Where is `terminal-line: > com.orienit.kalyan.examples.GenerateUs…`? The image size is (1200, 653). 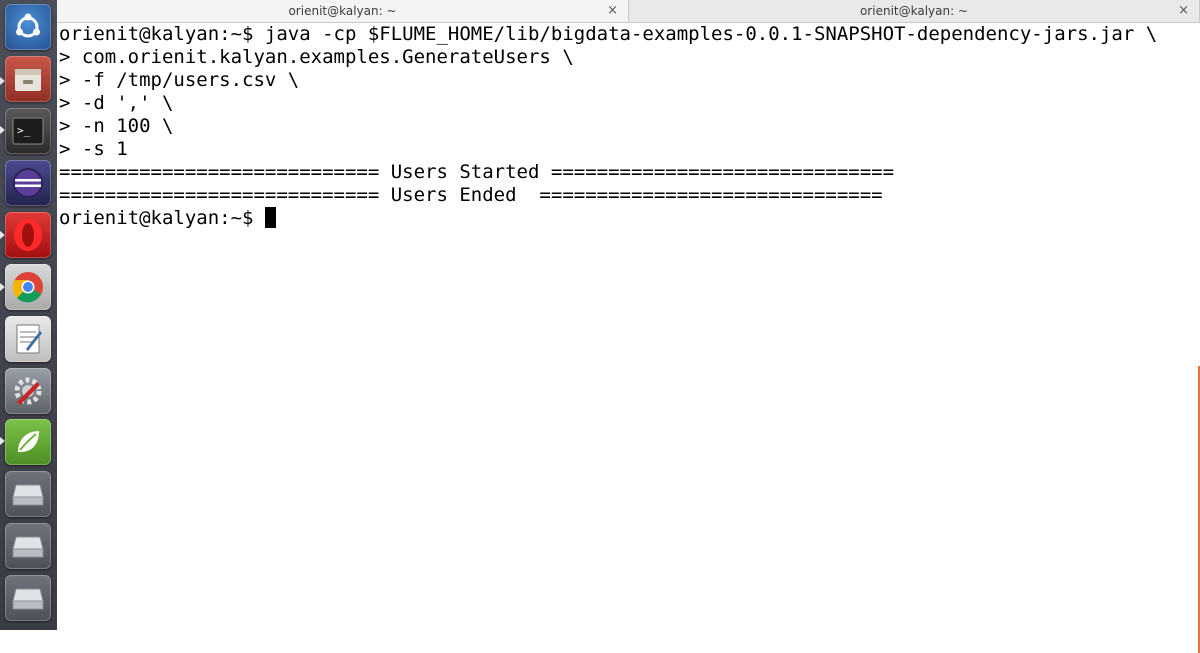
terminal-line: > com.orienit.kalyan.examples.GenerateUs… is located at coordinates (316, 57).